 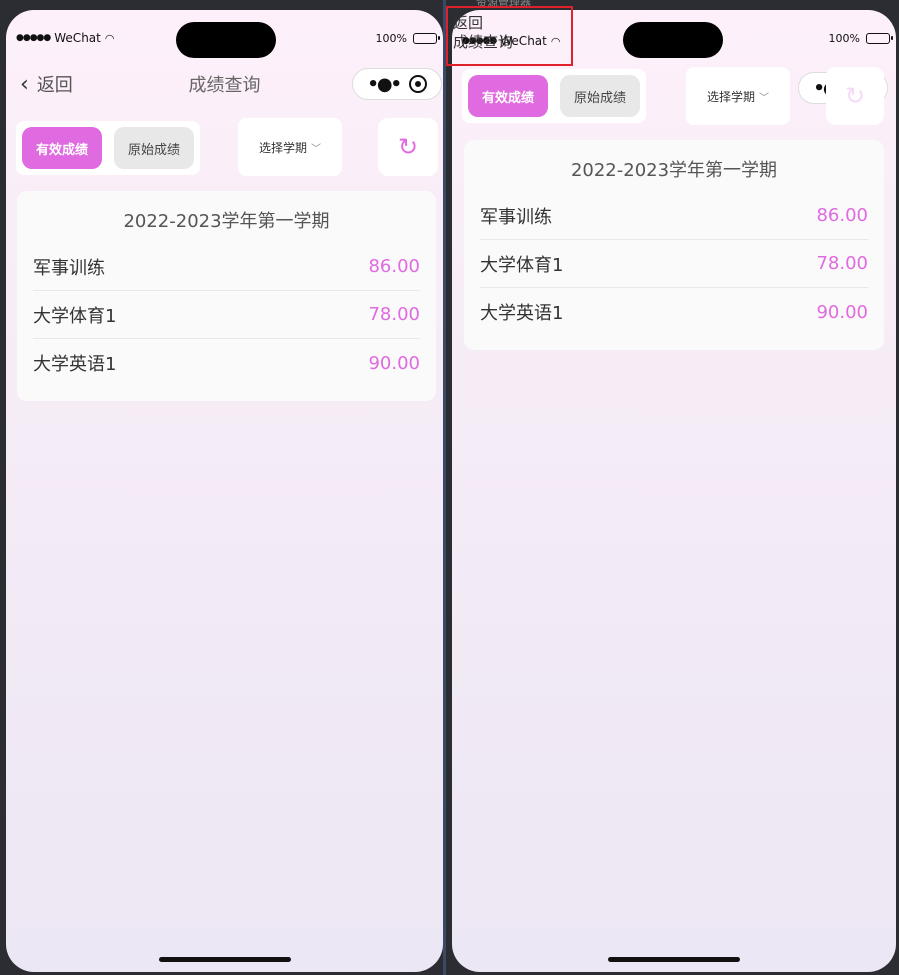 I want to click on signal-area: ●●●●● WeChat ◠, so click(x=65, y=38).